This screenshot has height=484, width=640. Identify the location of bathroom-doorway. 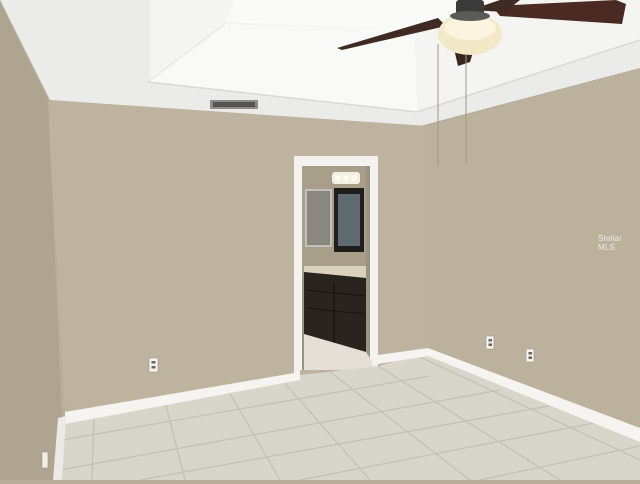
(336, 267).